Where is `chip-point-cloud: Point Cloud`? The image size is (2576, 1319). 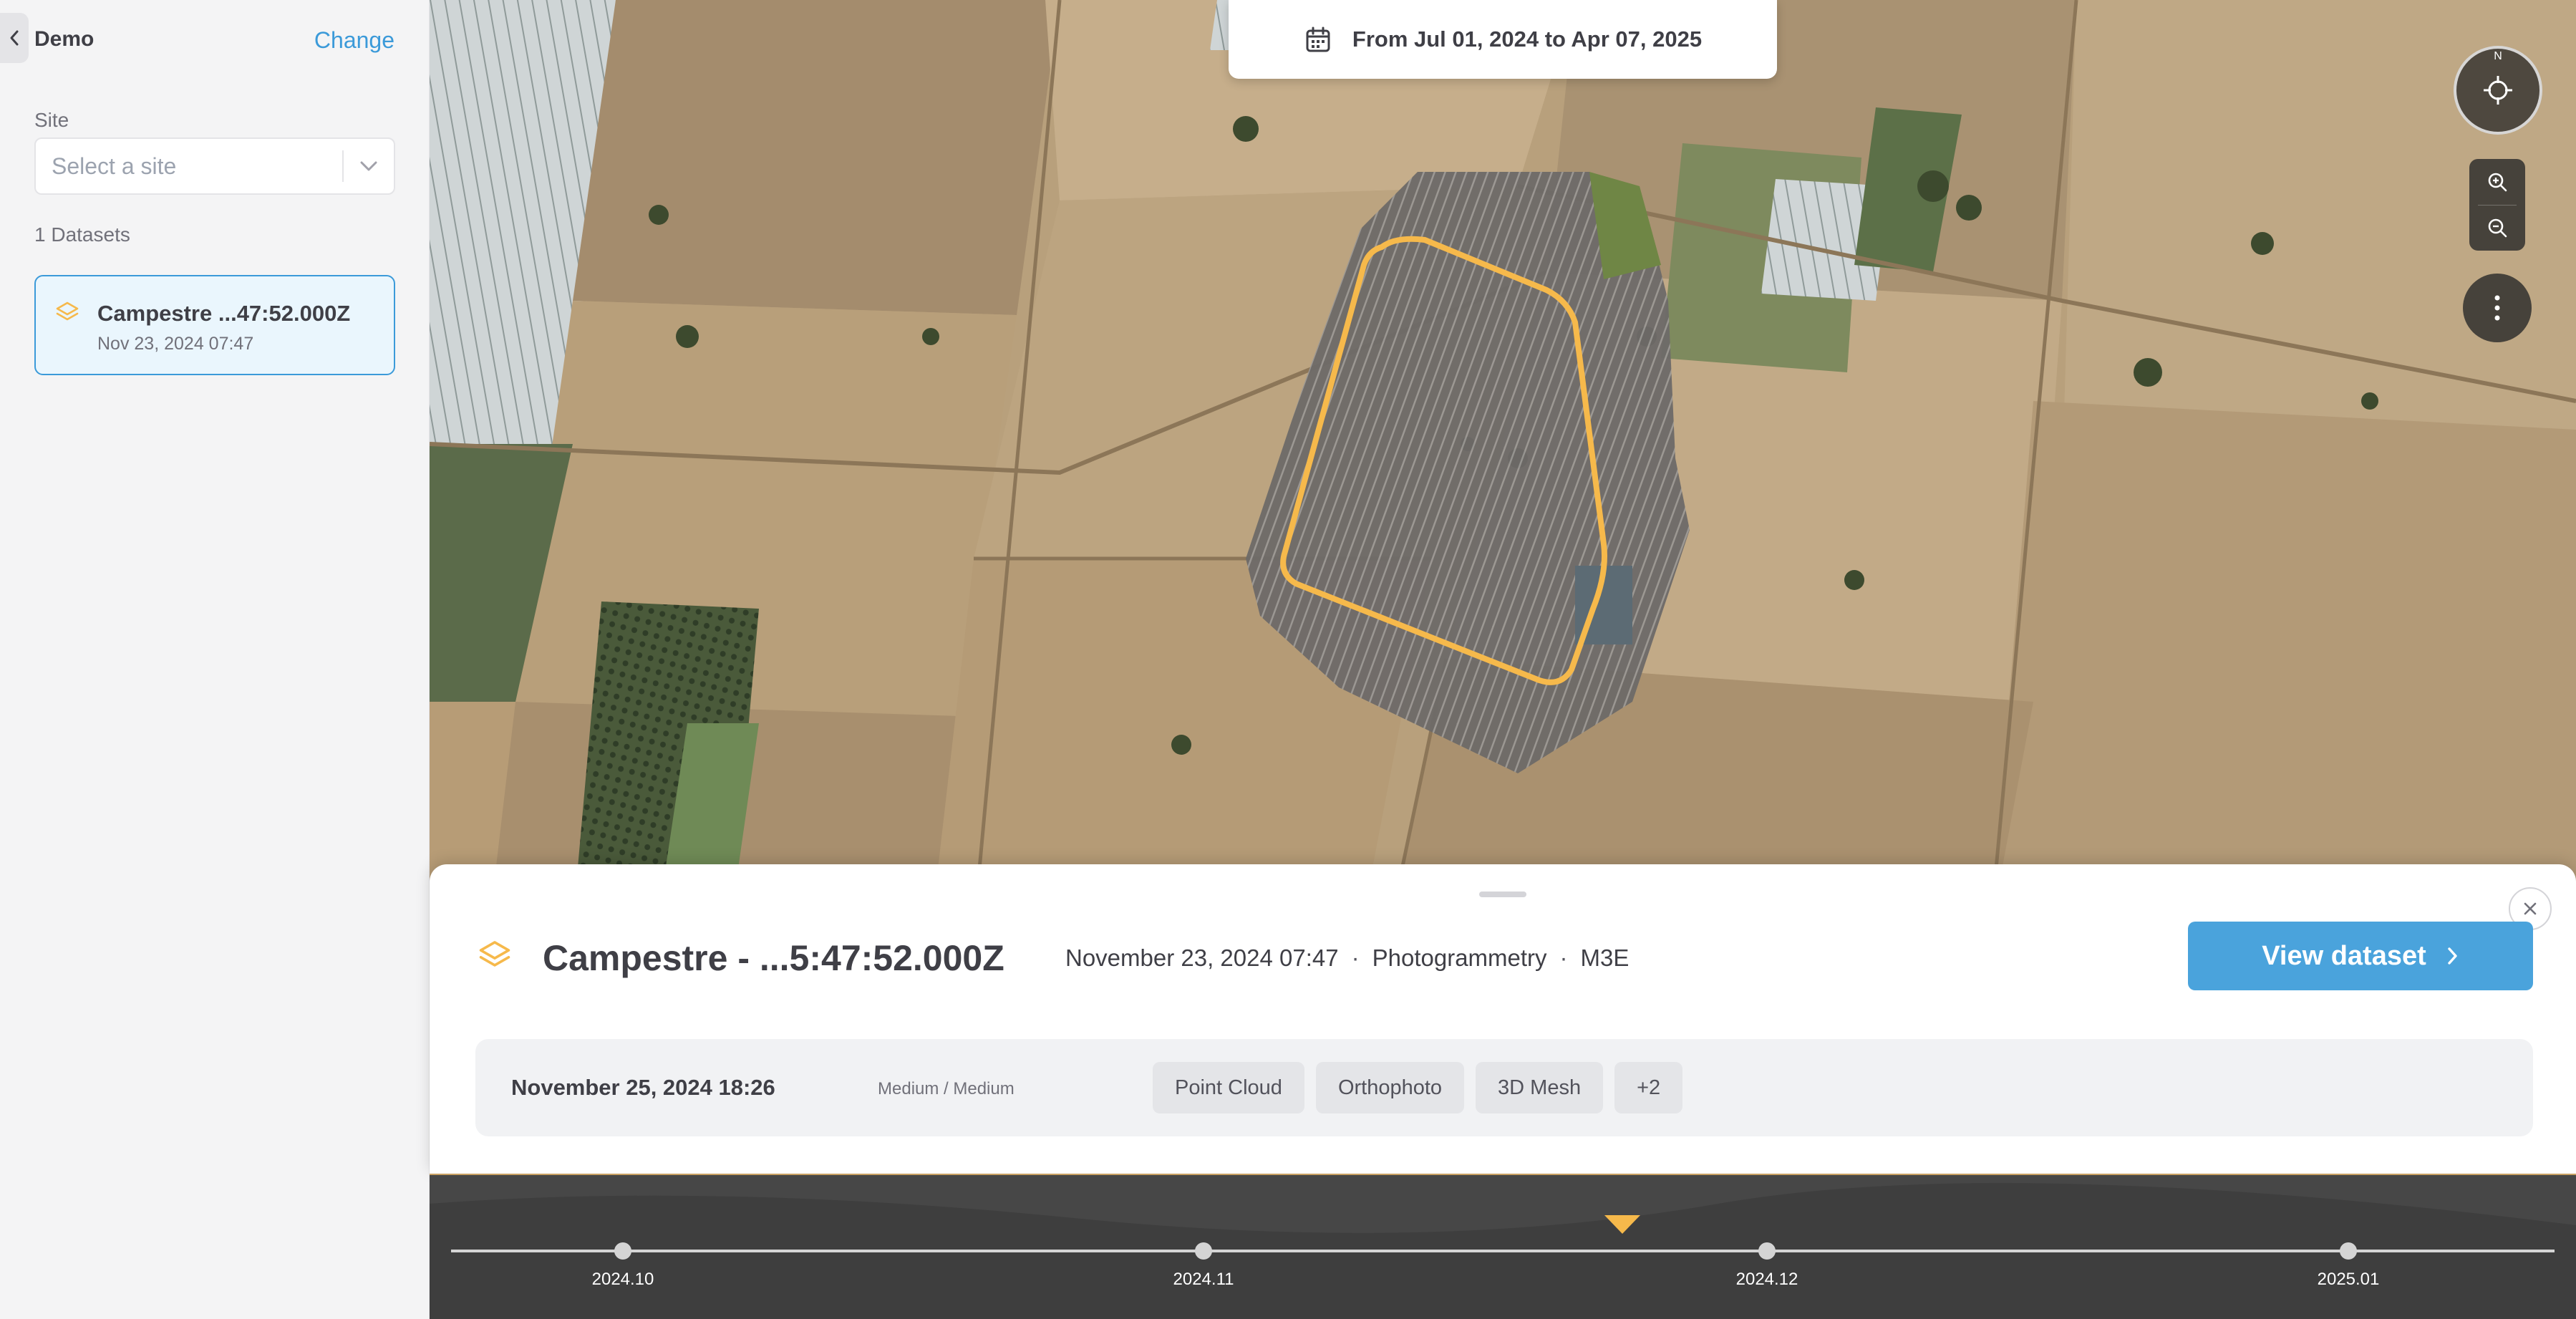
chip-point-cloud: Point Cloud is located at coordinates (1228, 1087).